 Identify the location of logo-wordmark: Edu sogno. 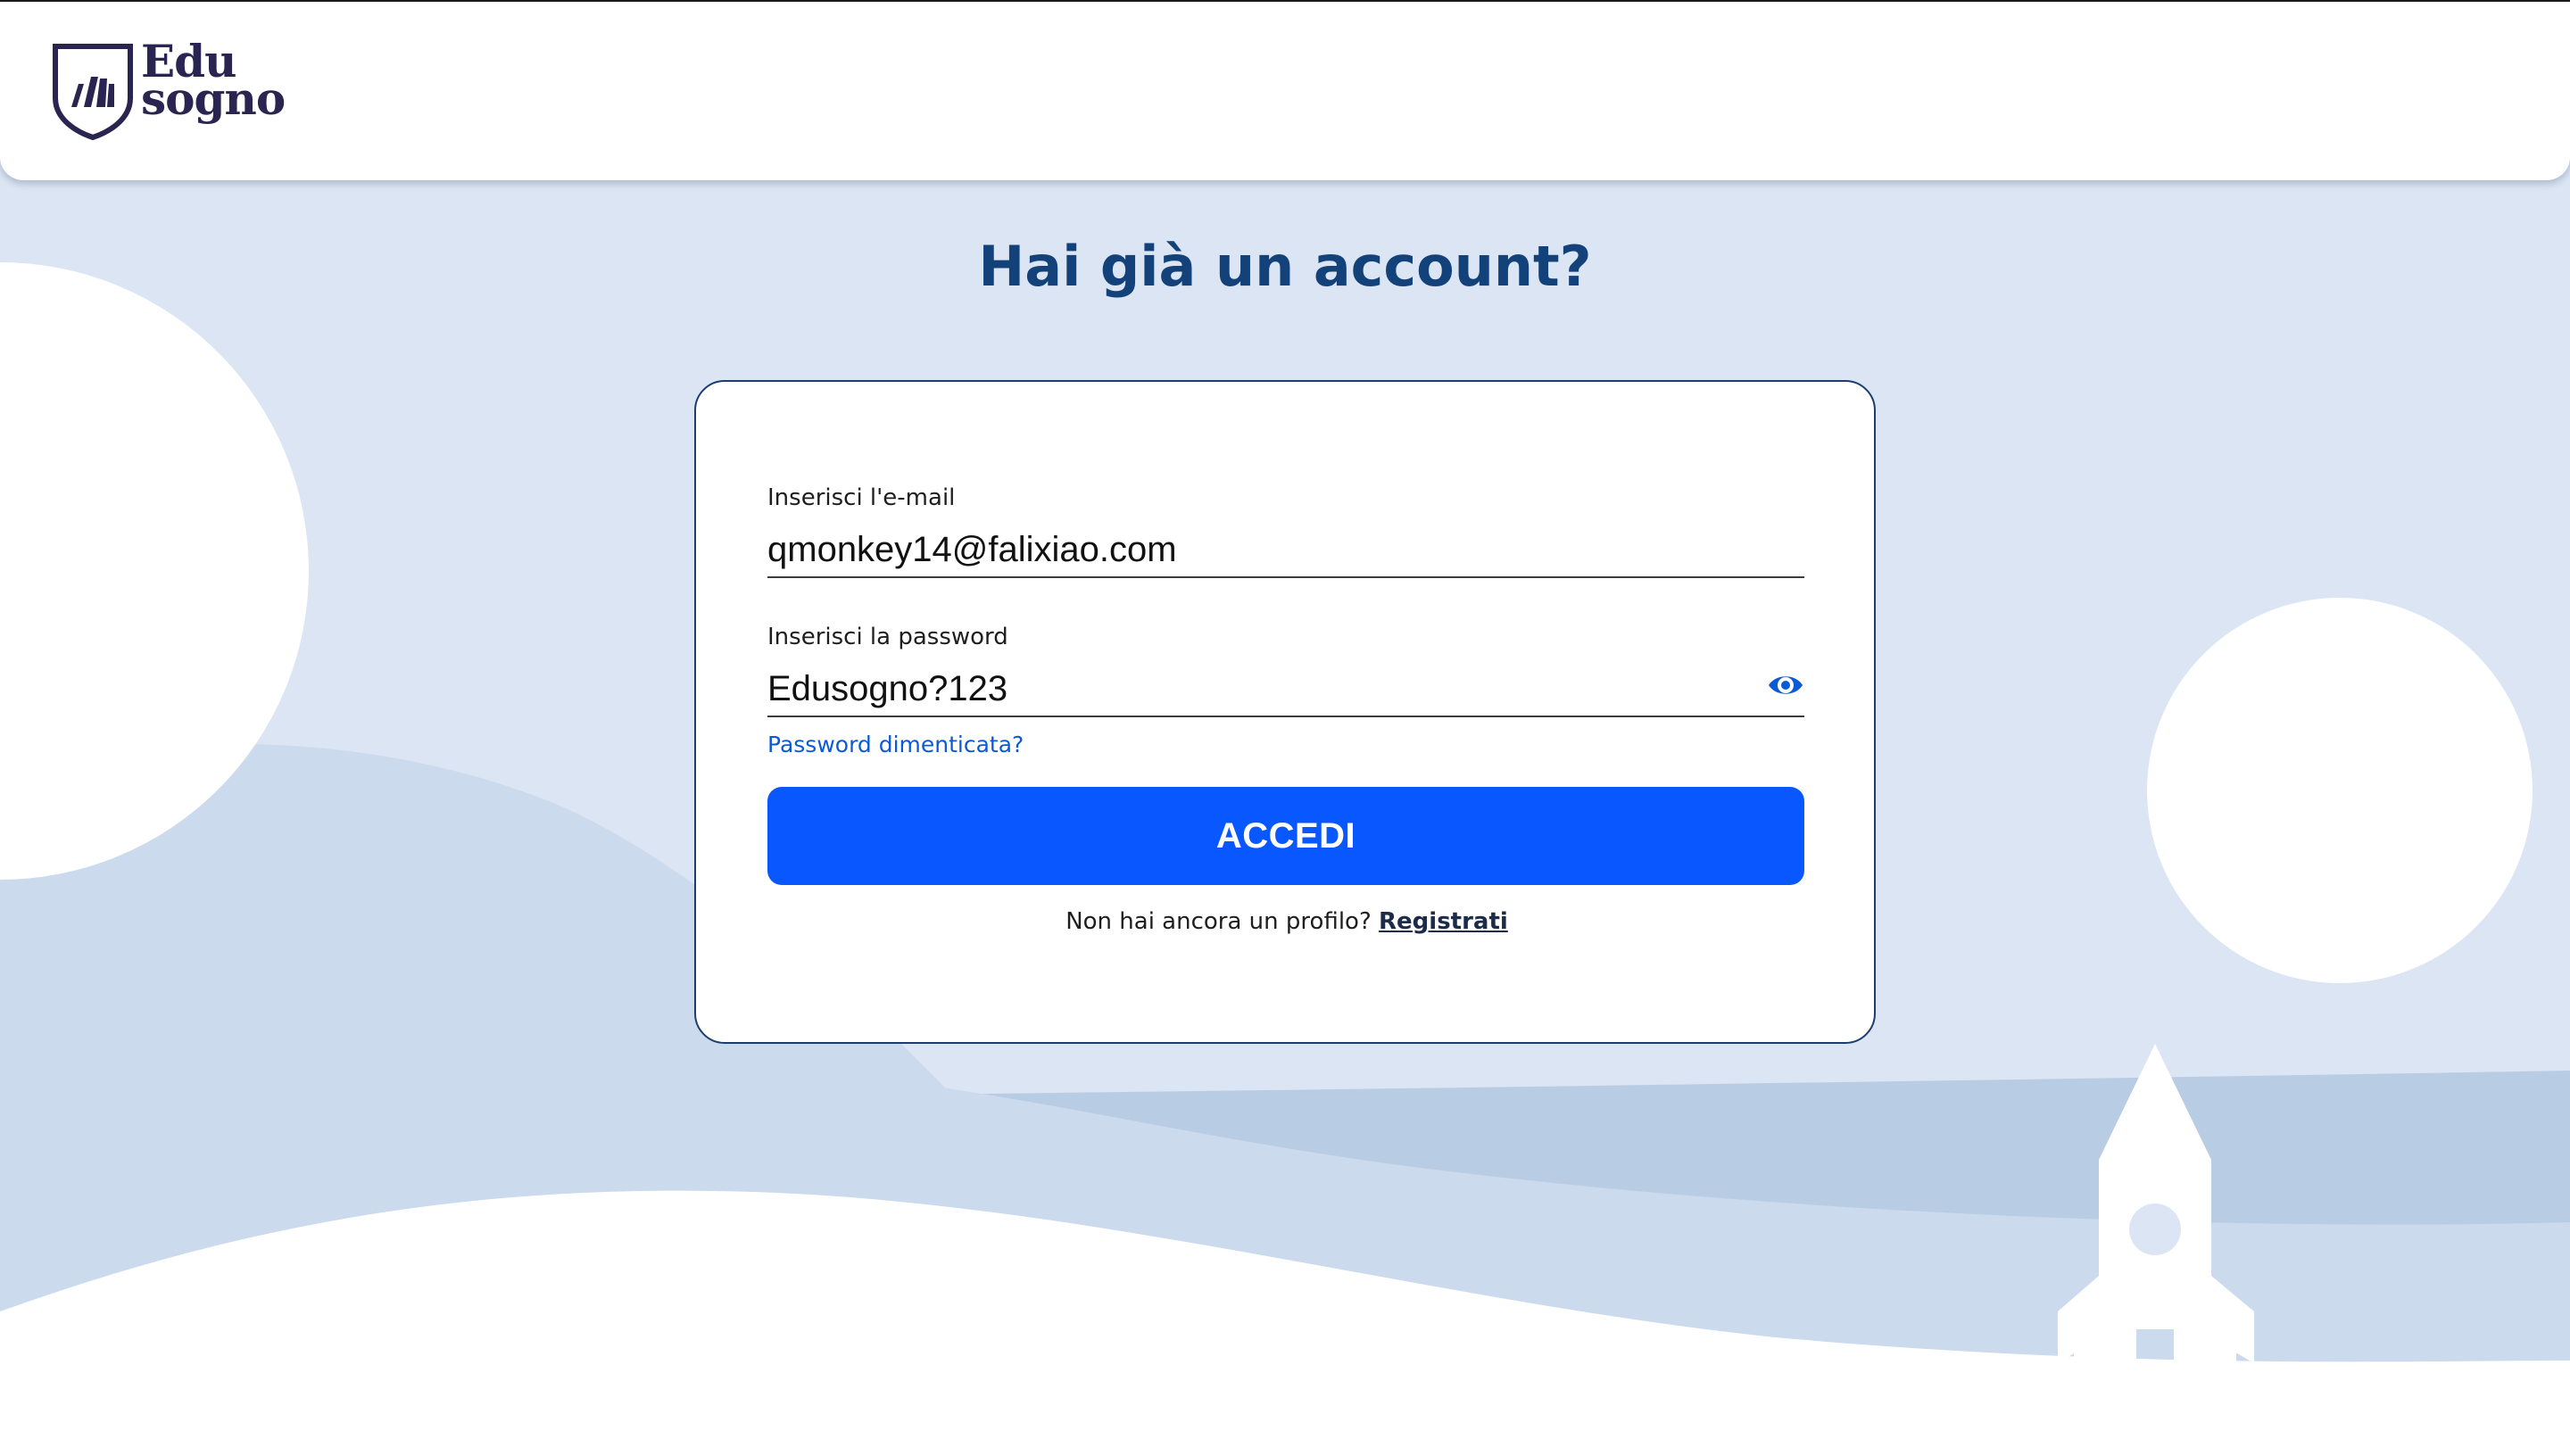
(213, 82).